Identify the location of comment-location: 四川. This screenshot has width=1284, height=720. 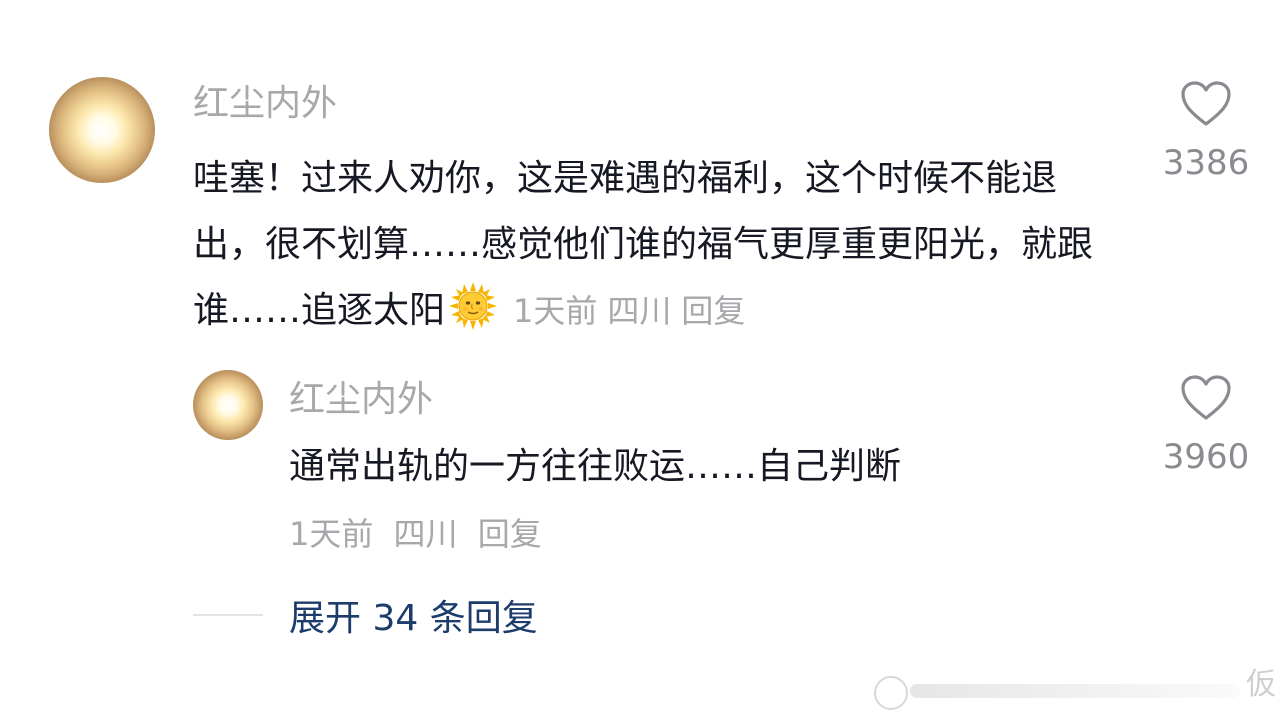
(639, 311).